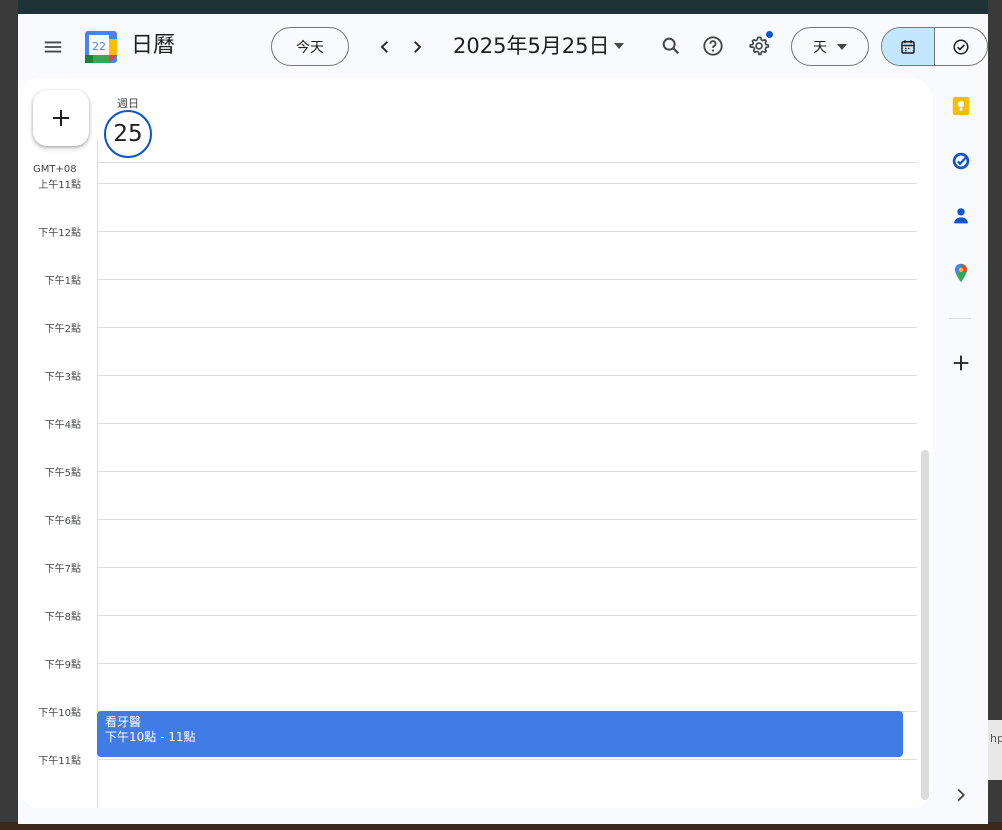 Image resolution: width=1002 pixels, height=830 pixels. What do you see at coordinates (62, 377) in the screenshot?
I see `hour-label: 下午3點` at bounding box center [62, 377].